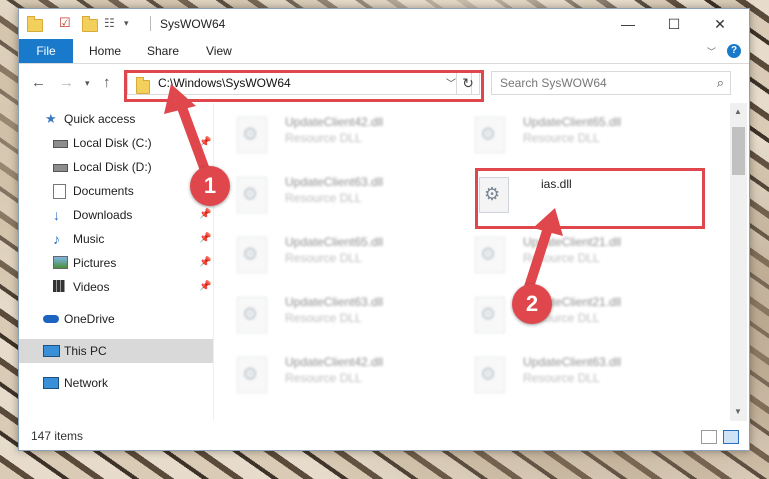 This screenshot has height=479, width=769. Describe the element at coordinates (180, 99) in the screenshot. I see `arrow-1-head` at that location.